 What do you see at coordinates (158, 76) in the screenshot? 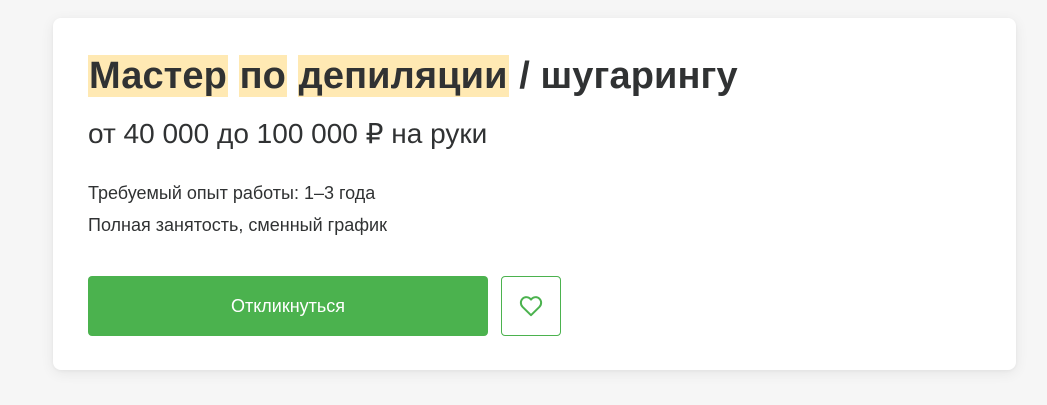
I see `title-highlight-word: Мастер` at bounding box center [158, 76].